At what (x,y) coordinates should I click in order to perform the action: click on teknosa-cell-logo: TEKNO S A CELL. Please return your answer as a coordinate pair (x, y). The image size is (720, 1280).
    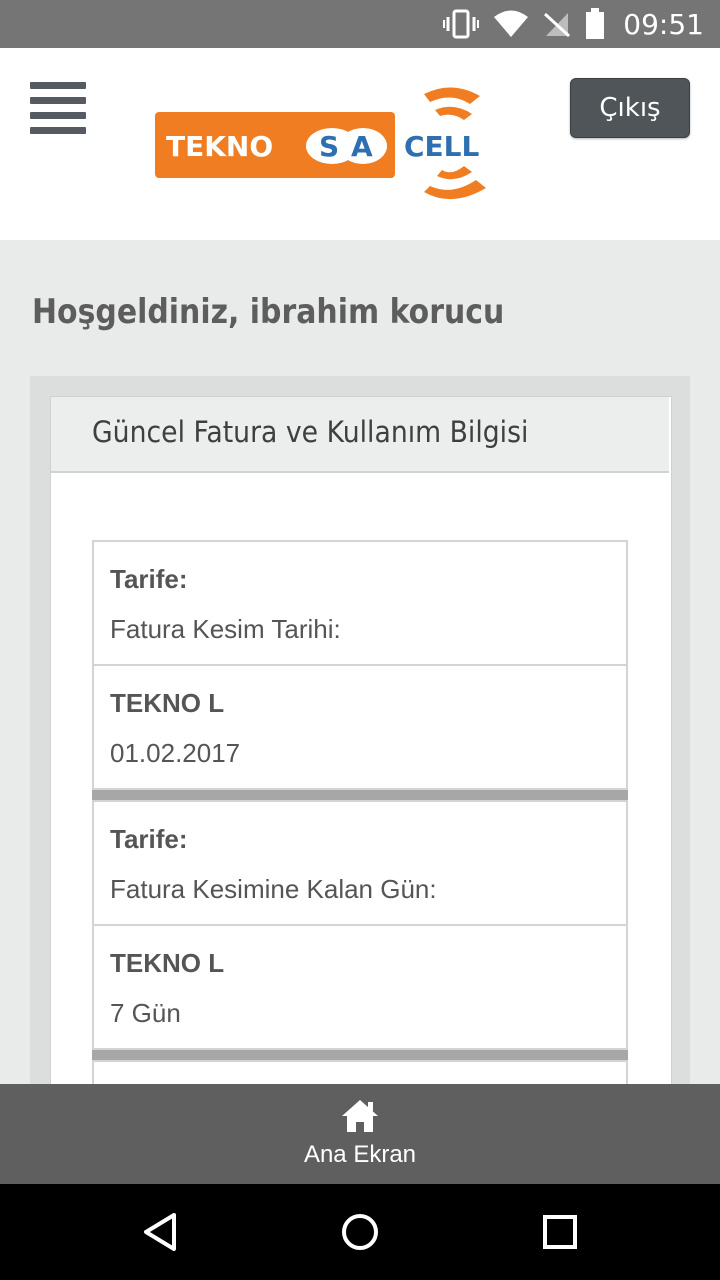
    Looking at the image, I should click on (320, 143).